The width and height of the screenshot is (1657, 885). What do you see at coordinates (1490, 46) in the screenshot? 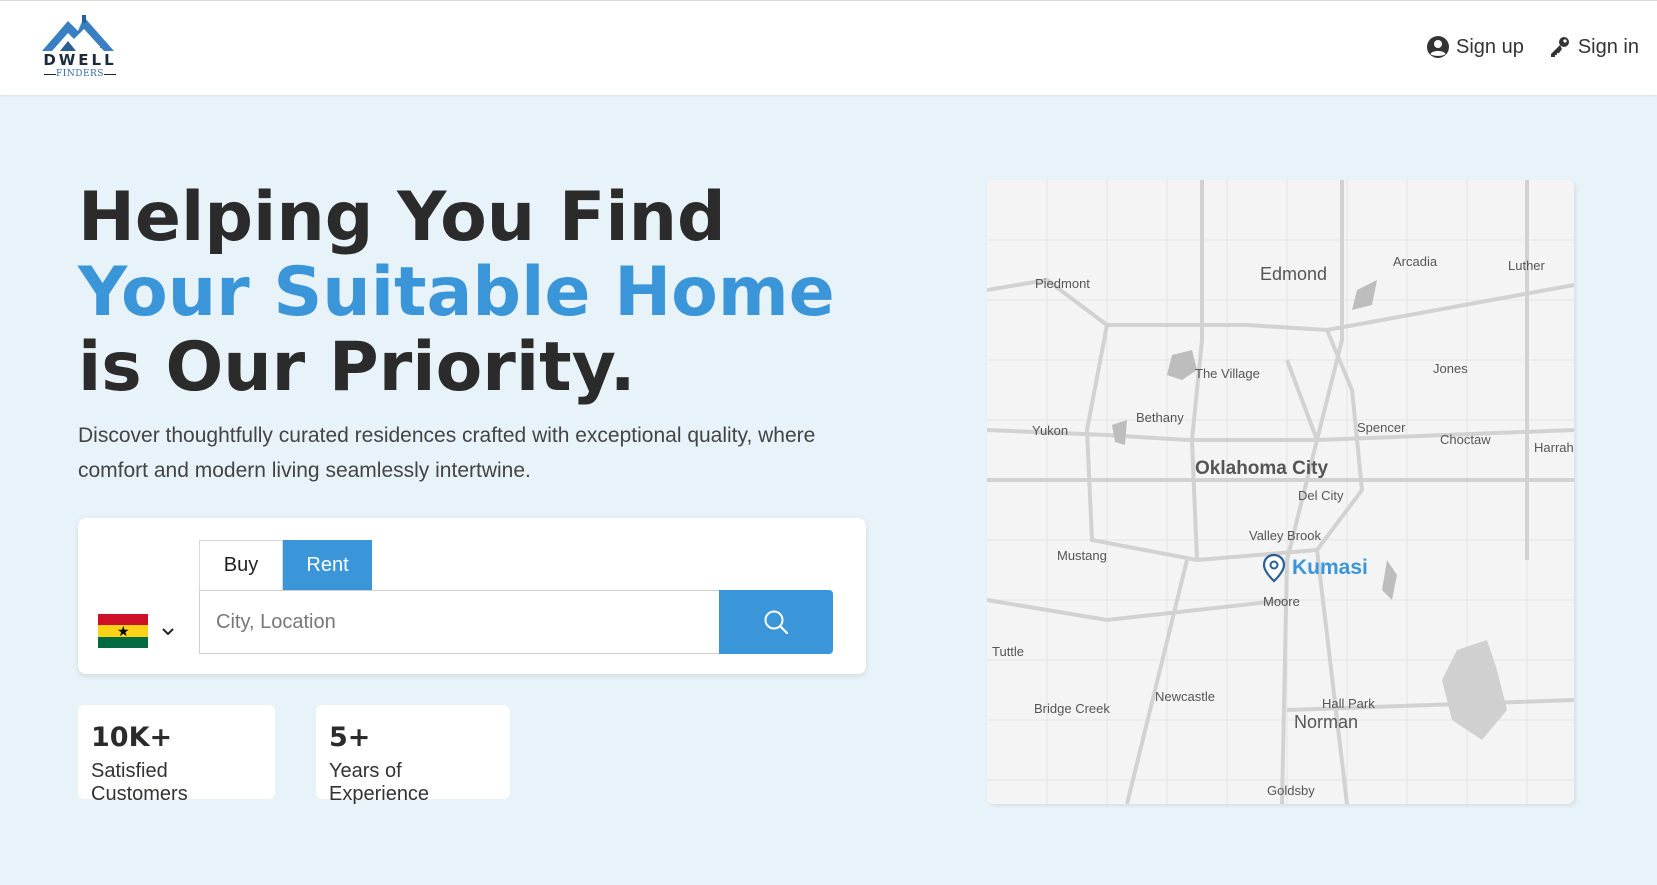
I see `signup-label: Sign up` at bounding box center [1490, 46].